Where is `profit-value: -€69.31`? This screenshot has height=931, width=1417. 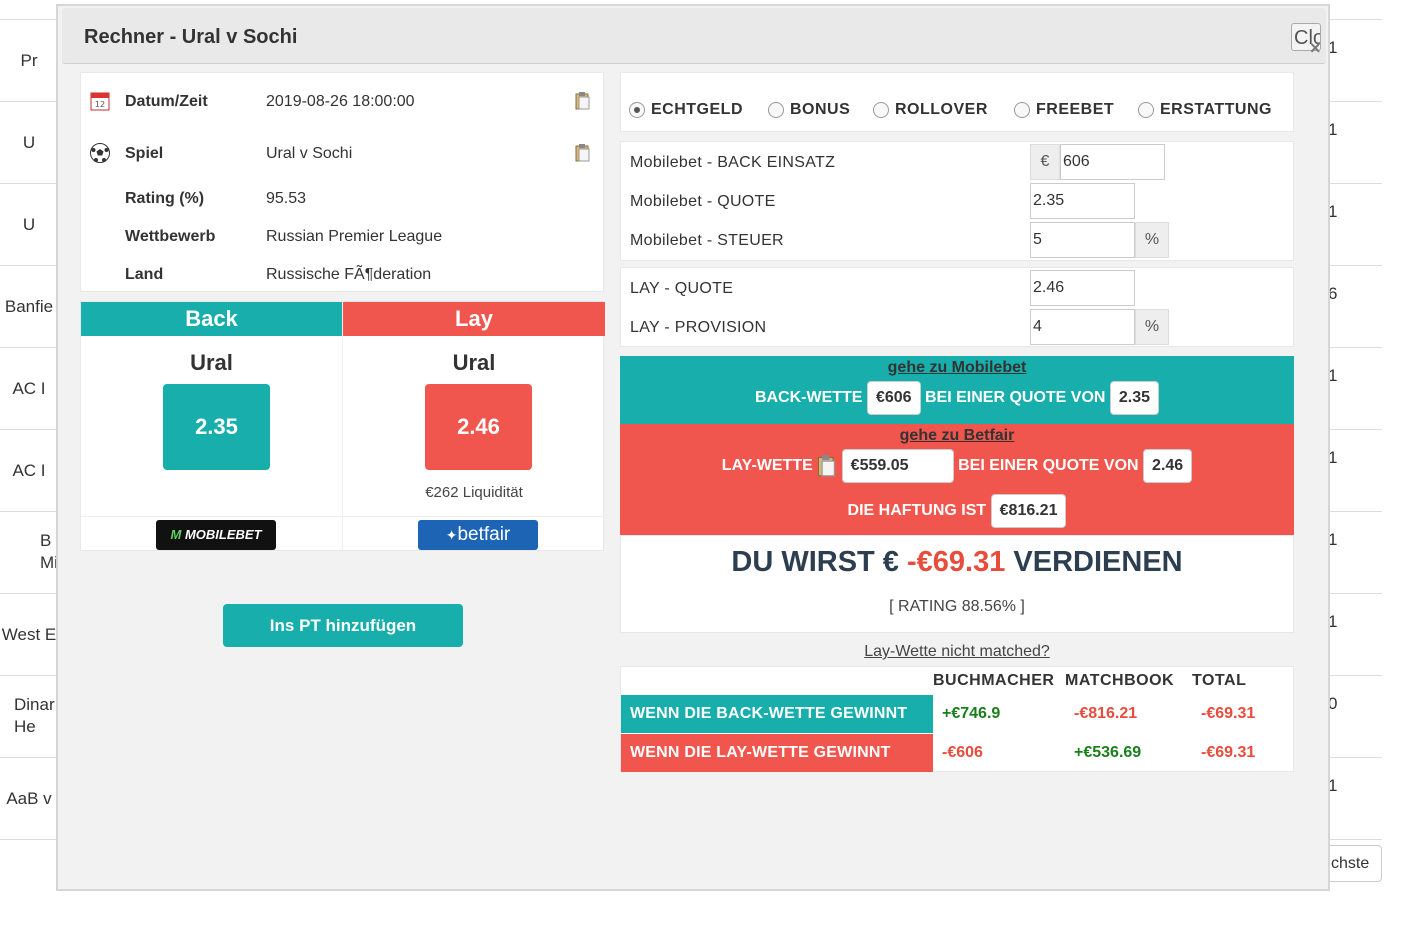 profit-value: -€69.31 is located at coordinates (956, 562).